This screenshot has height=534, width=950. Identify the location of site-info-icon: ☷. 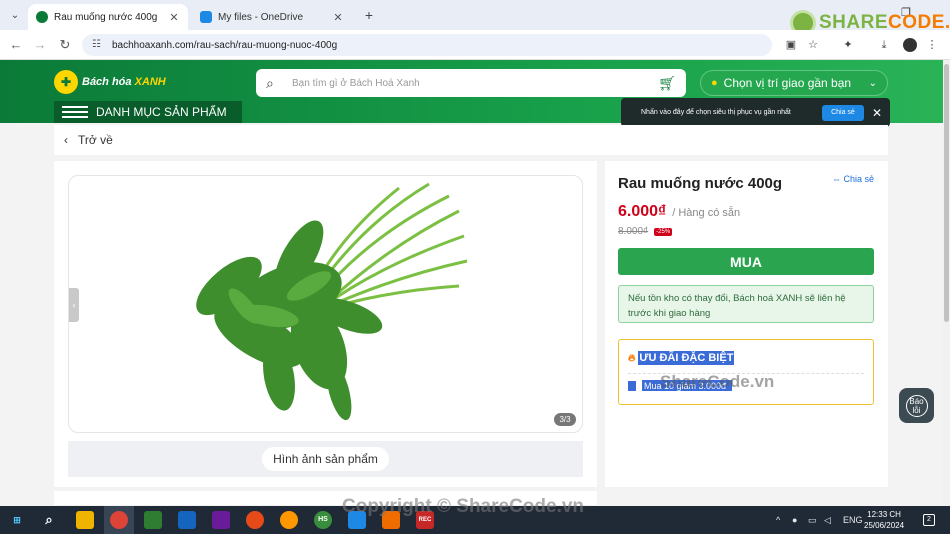
(98, 45).